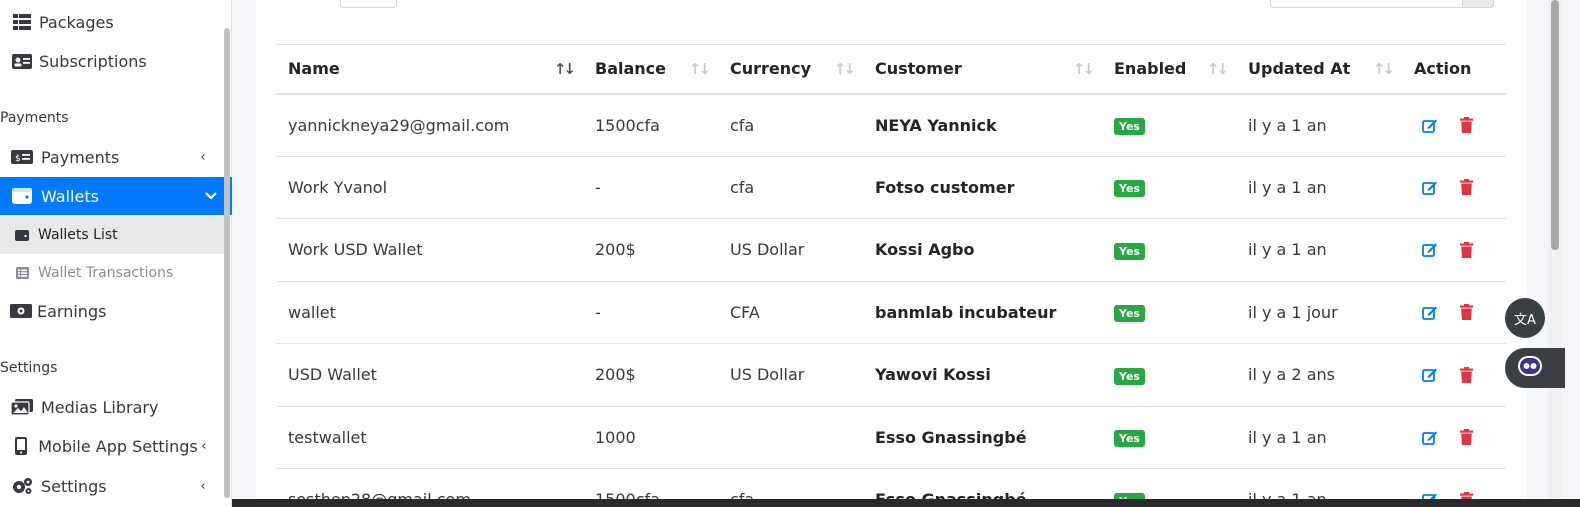  I want to click on sidebar-subitem-wallet-transactions: Wallet Transactions, so click(112, 273).